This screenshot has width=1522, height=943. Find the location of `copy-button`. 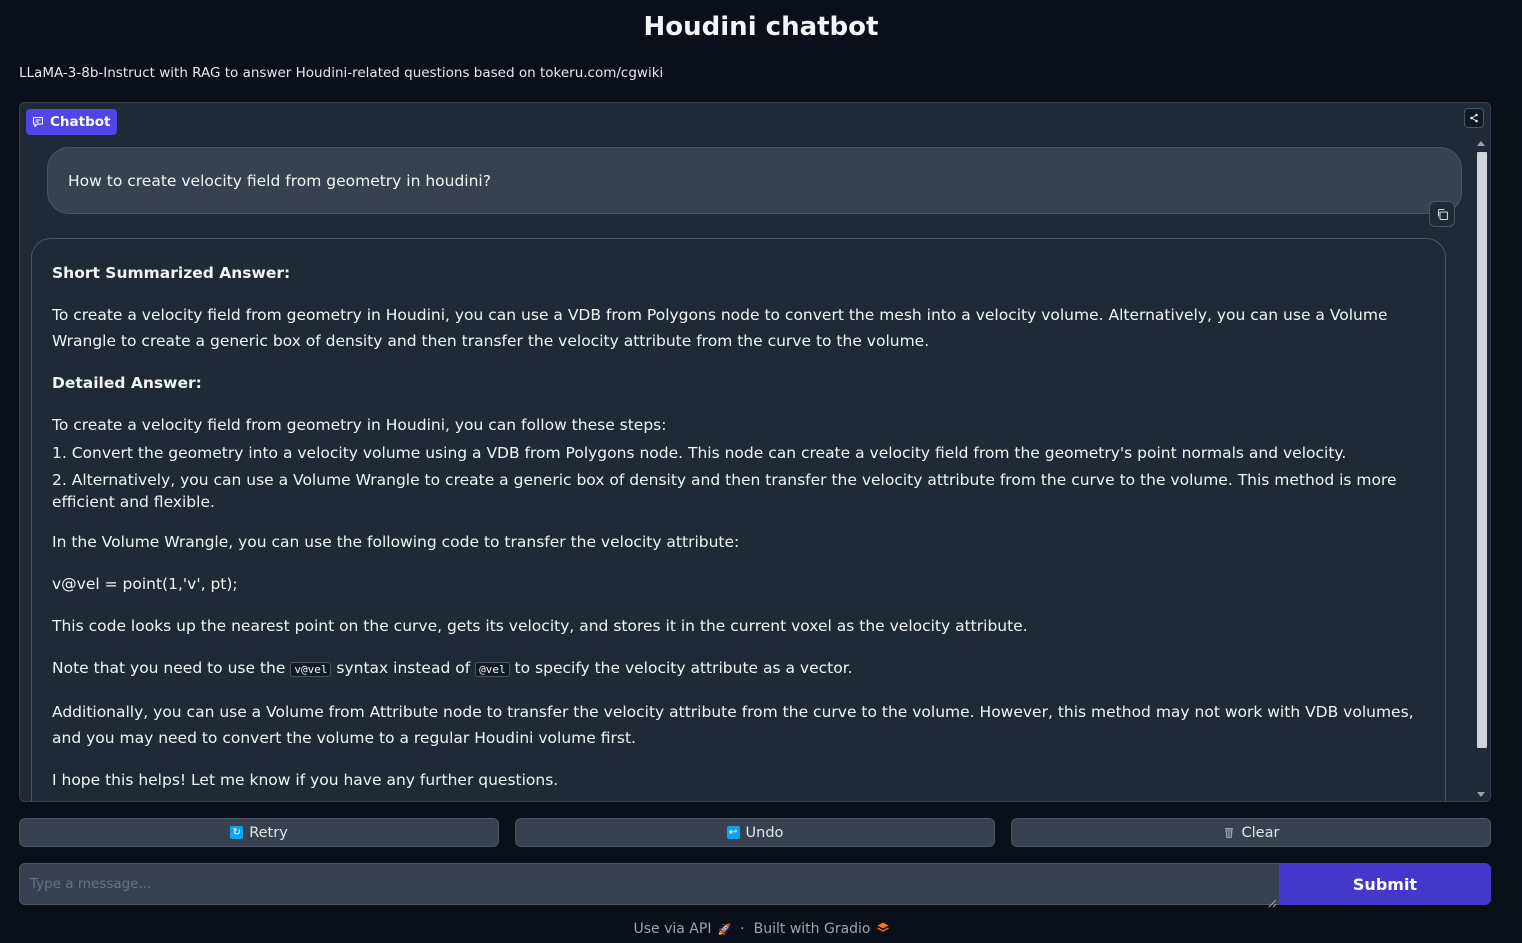

copy-button is located at coordinates (1442, 214).